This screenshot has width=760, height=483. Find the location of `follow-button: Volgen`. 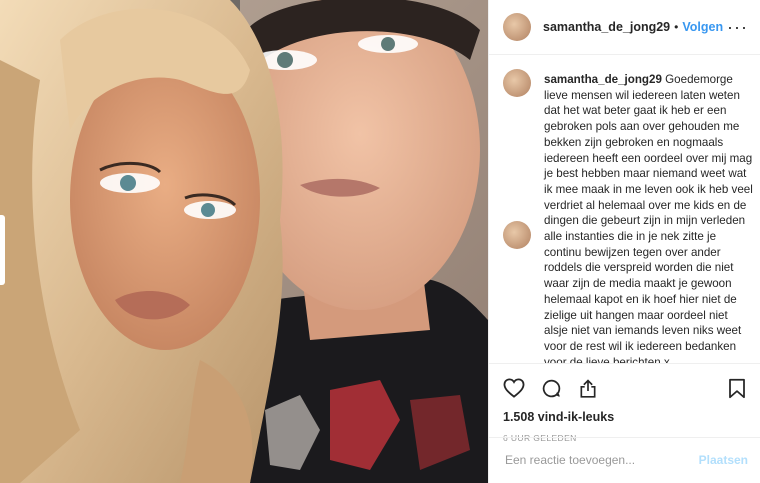

follow-button: Volgen is located at coordinates (702, 27).